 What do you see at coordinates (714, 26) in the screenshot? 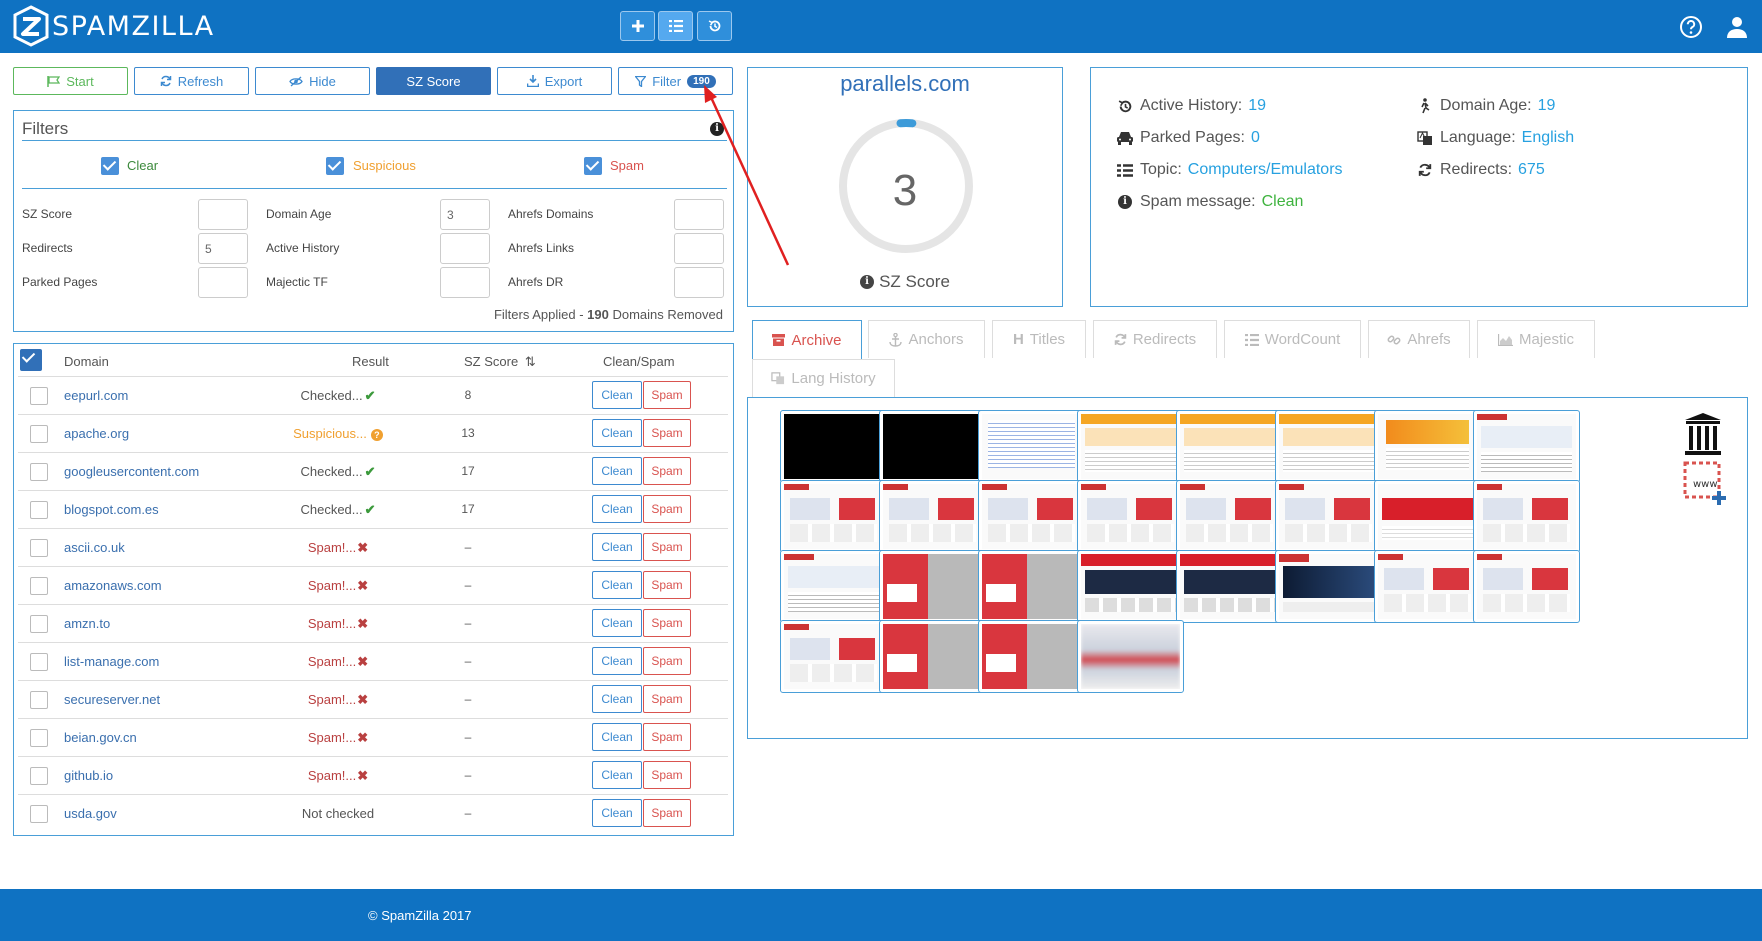
I see `history-button` at bounding box center [714, 26].